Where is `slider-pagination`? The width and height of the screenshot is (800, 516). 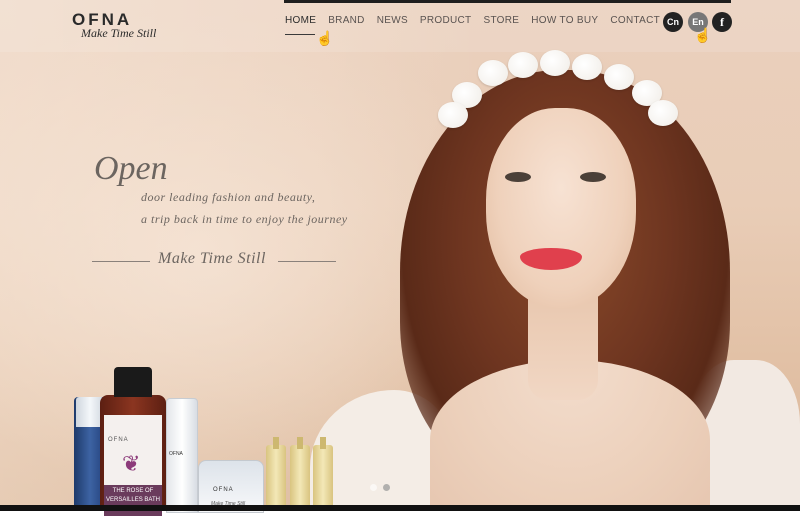
slider-pagination is located at coordinates (380, 487).